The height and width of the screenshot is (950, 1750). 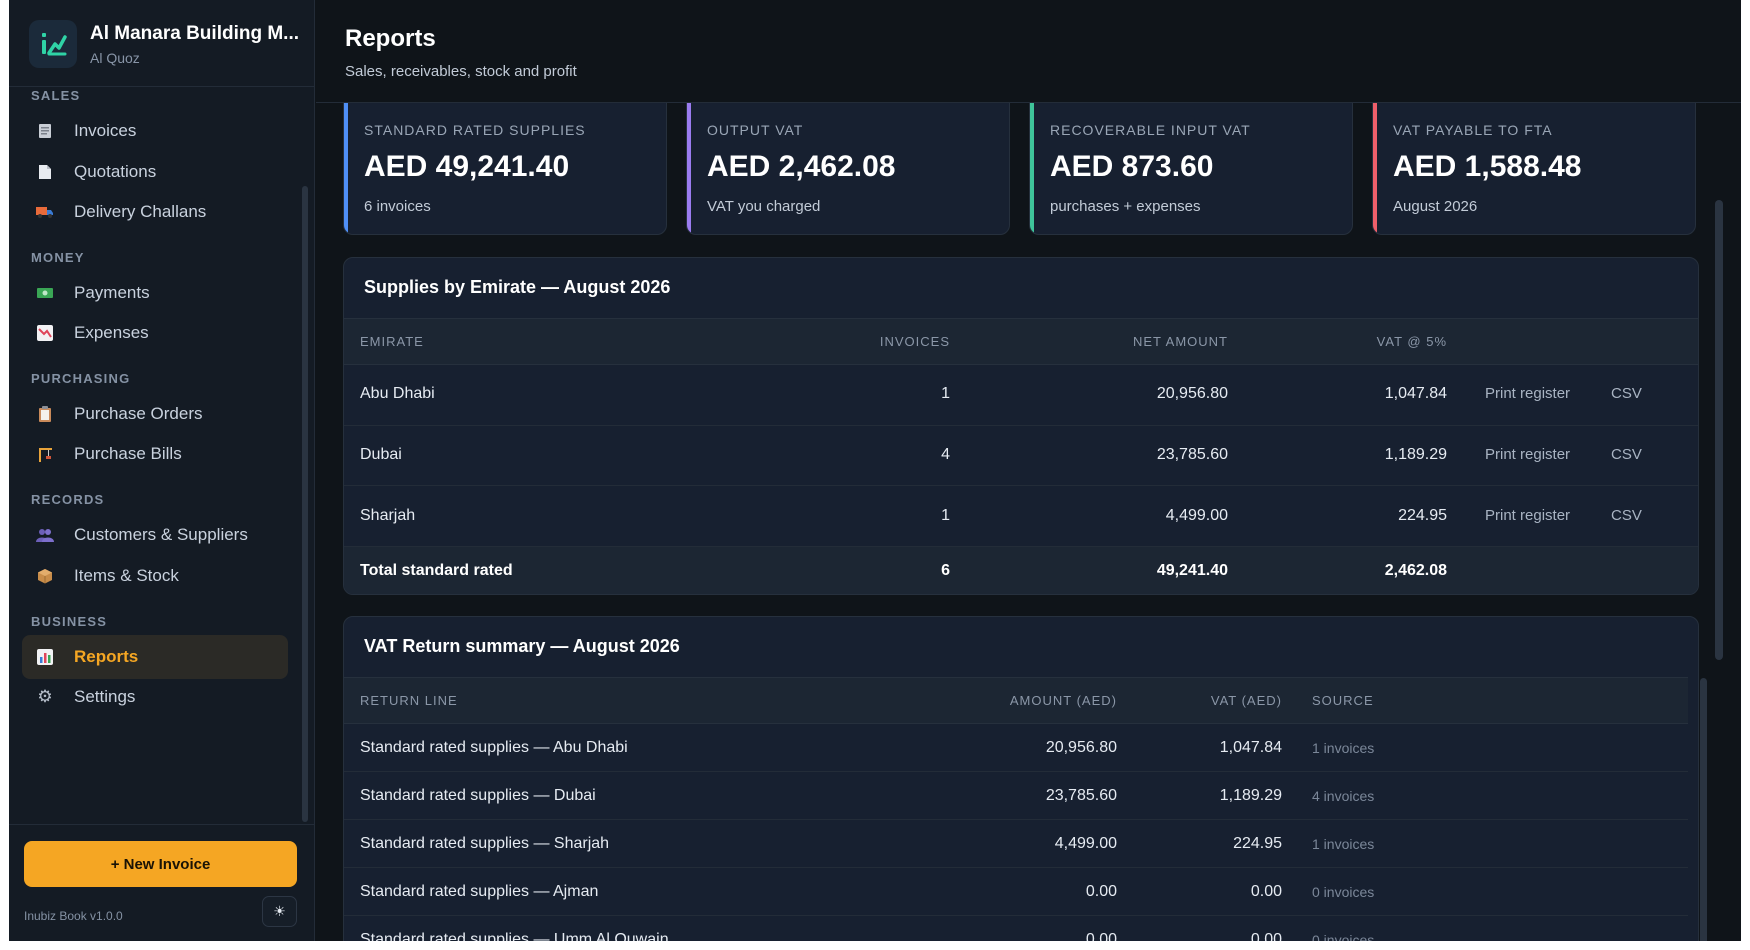 I want to click on sidebar-item-label: Delivery Challans, so click(x=140, y=211).